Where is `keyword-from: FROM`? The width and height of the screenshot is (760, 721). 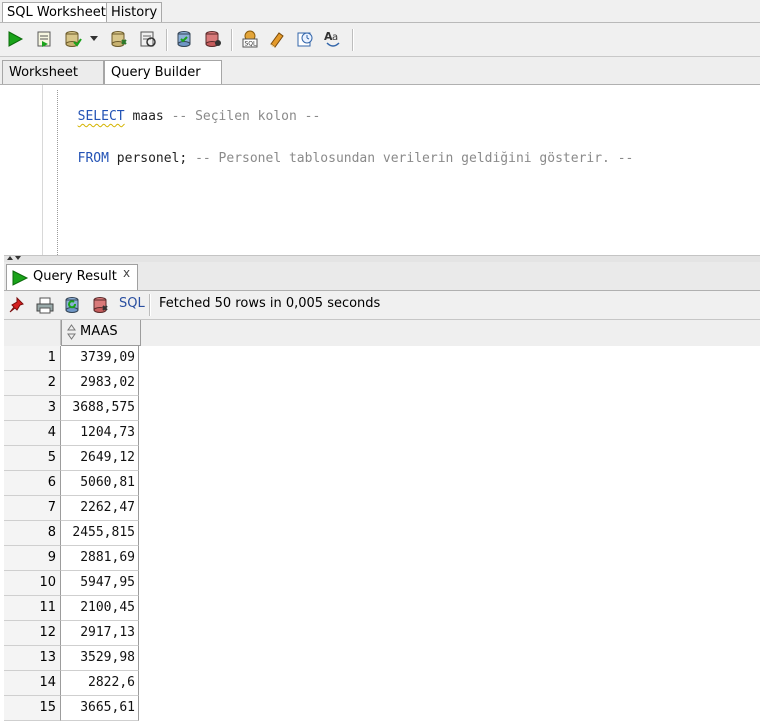
keyword-from: FROM is located at coordinates (93, 158).